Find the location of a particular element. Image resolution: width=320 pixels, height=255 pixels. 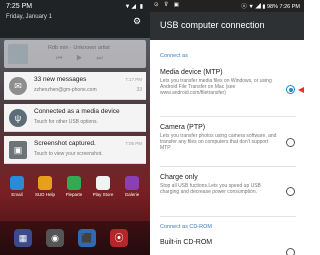

app-galerie: Galerie is located at coordinates (132, 186).